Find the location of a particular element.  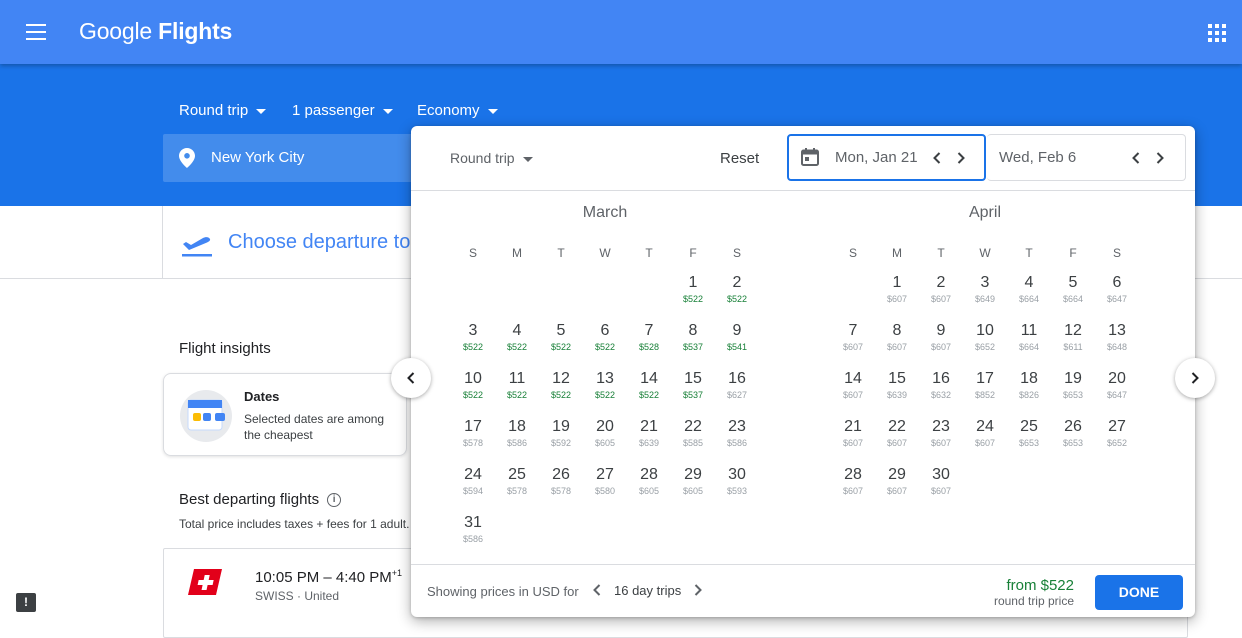

menu-icon is located at coordinates (36, 32).